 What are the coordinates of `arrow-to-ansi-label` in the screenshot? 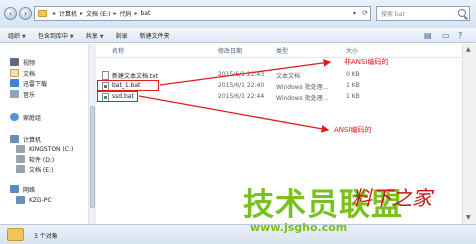 It's located at (234, 114).